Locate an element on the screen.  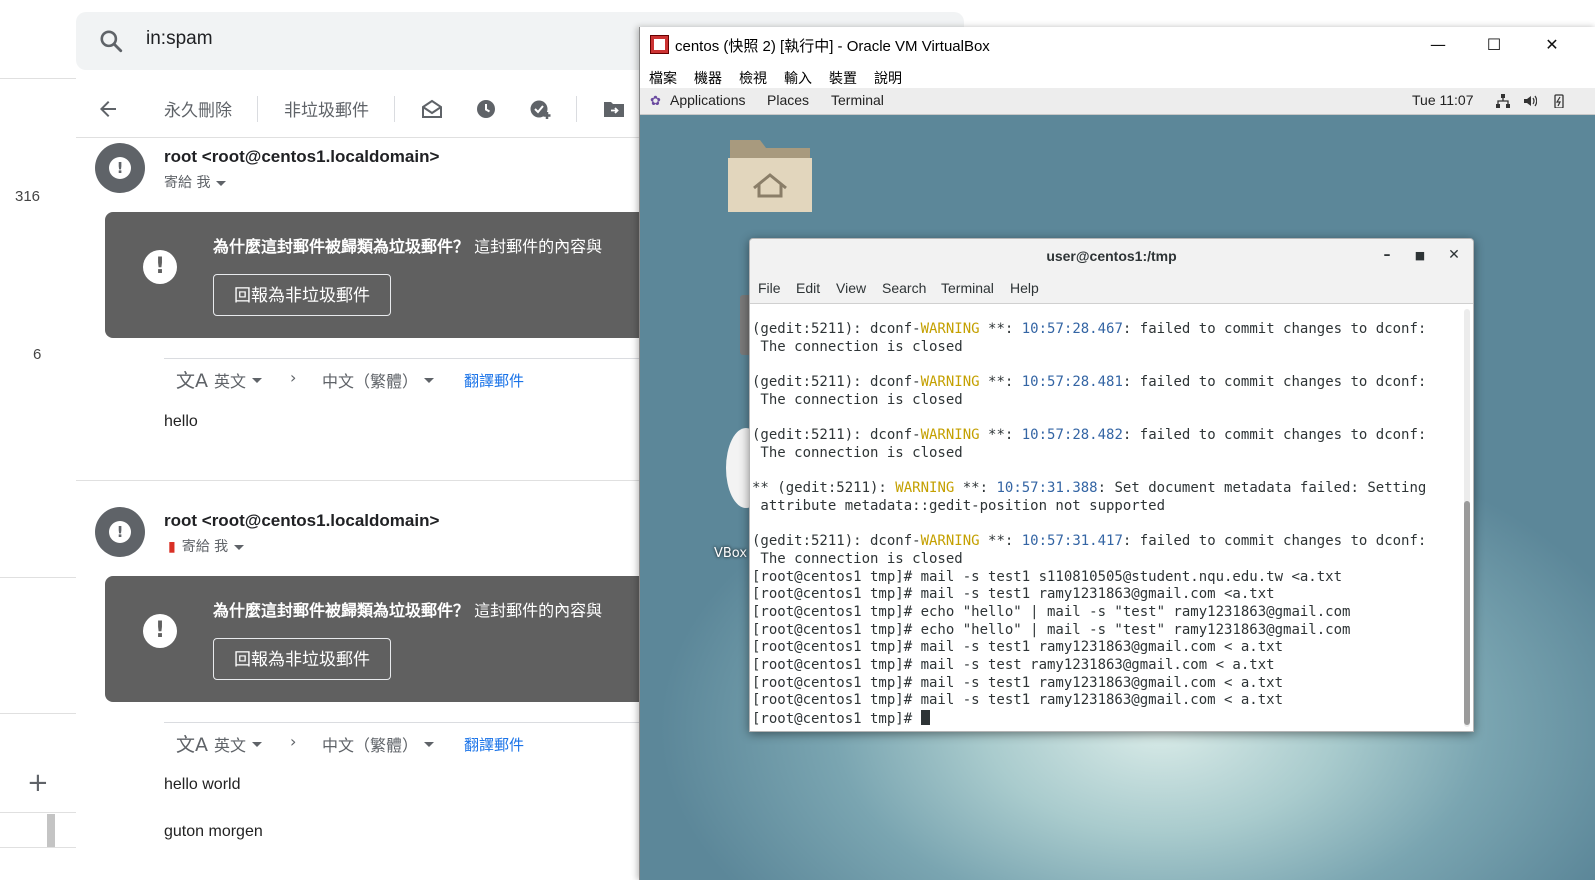
menu-help: 說明 is located at coordinates (888, 78).